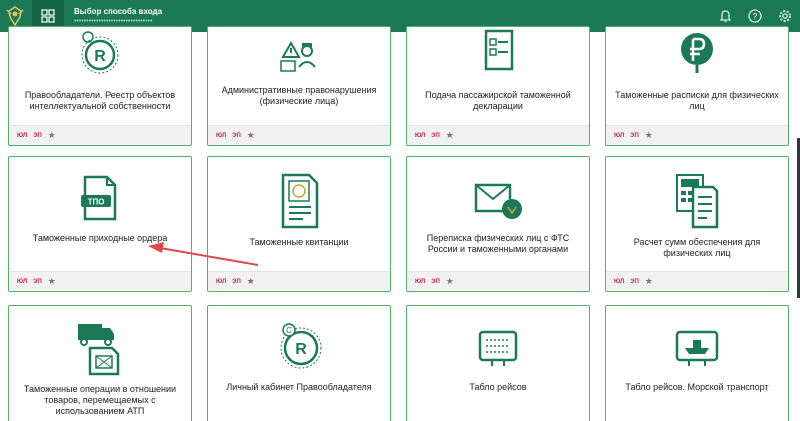 This screenshot has height=421, width=800. What do you see at coordinates (498, 201) in the screenshot?
I see `envelope-emblem-icon` at bounding box center [498, 201].